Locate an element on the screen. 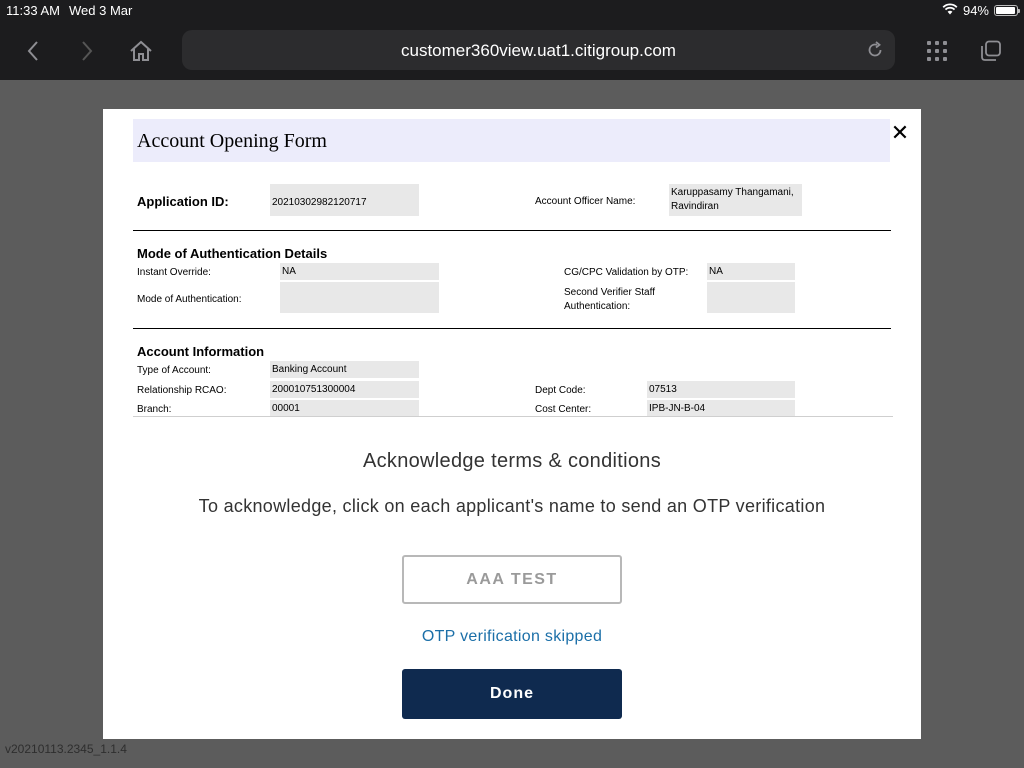 This screenshot has width=1024, height=768. account-officer-name-line1: Karuppasamy Thangamani, is located at coordinates (732, 192).